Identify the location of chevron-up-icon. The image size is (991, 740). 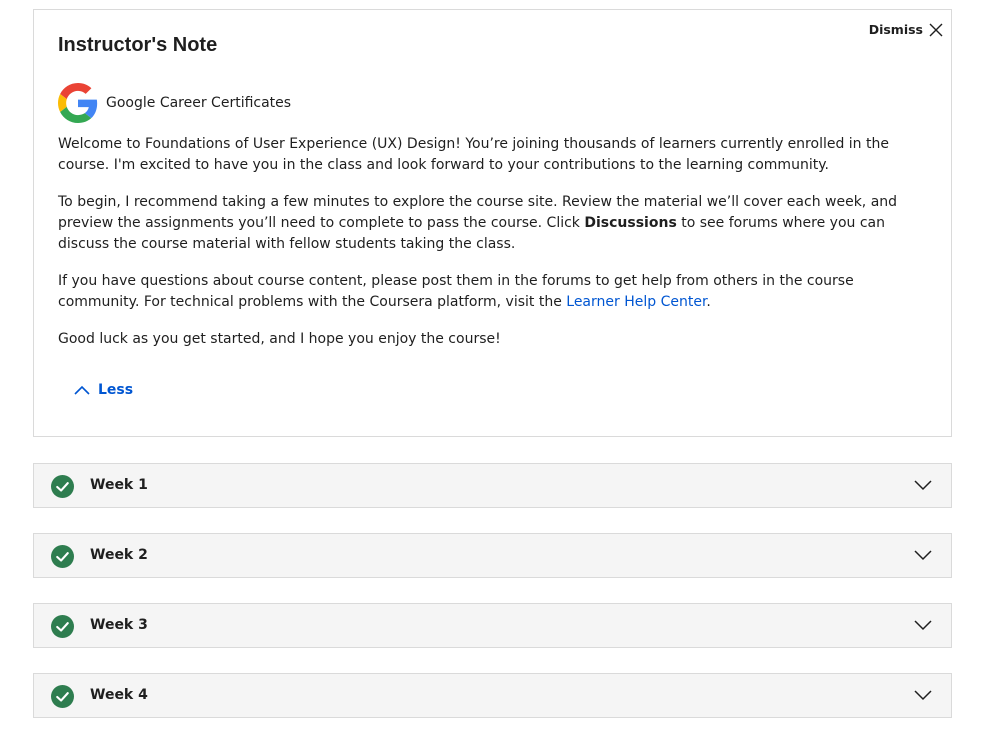
(82, 390).